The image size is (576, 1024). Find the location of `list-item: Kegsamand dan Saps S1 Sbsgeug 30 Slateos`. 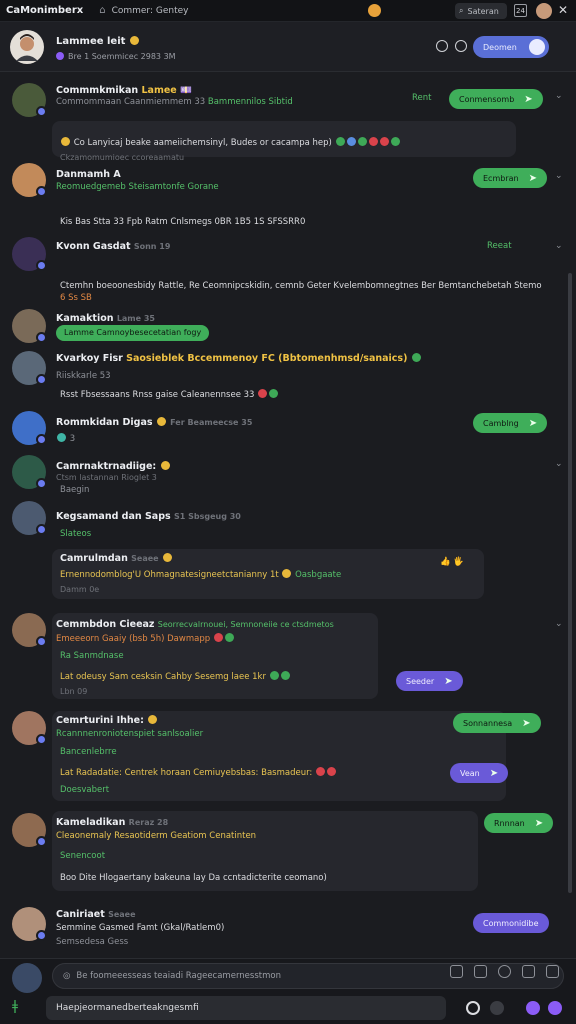

list-item: Kegsamand dan Saps S1 Sbsgeug 30 Slateos is located at coordinates (288, 522).